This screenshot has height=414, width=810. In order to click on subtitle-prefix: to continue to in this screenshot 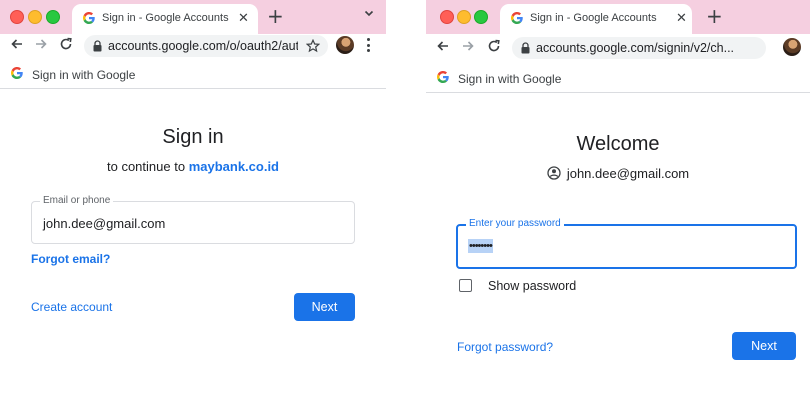, I will do `click(146, 166)`.